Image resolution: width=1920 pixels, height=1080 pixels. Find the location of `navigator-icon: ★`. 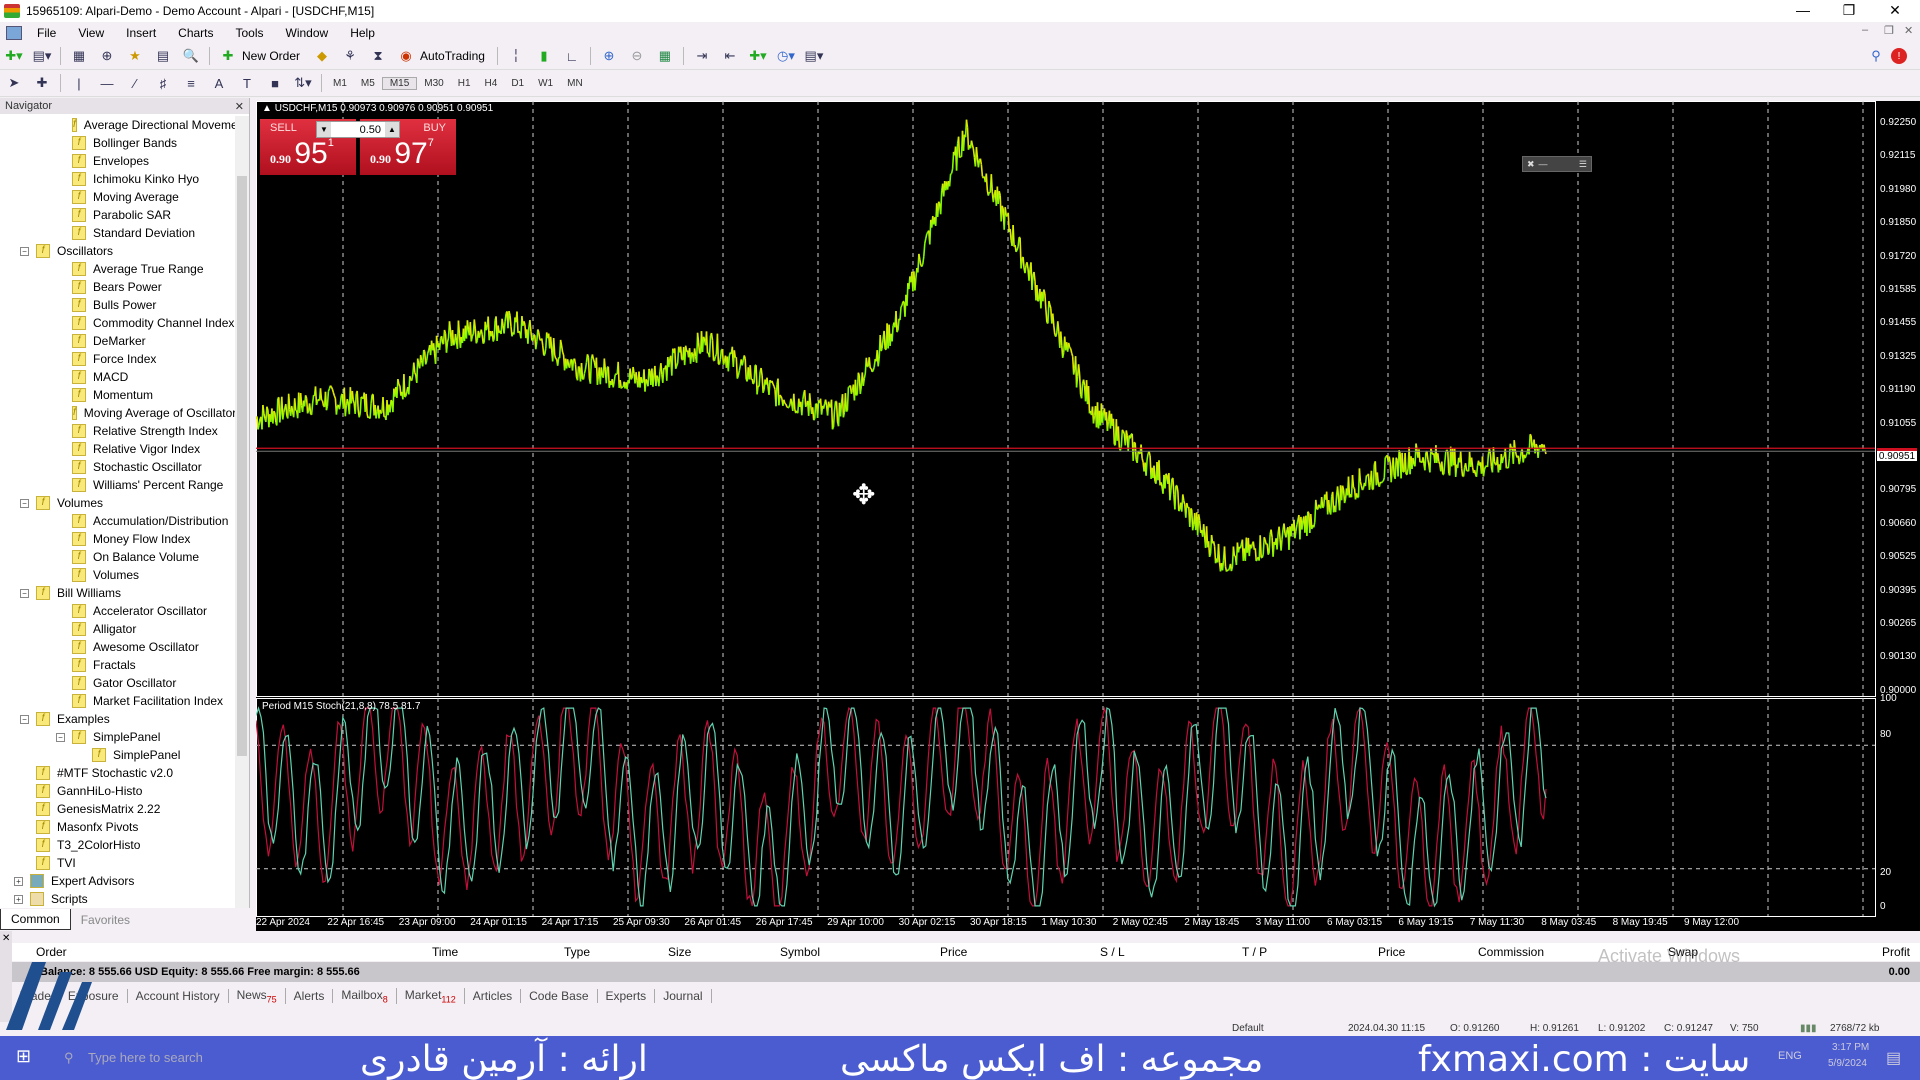

navigator-icon: ★ is located at coordinates (135, 56).